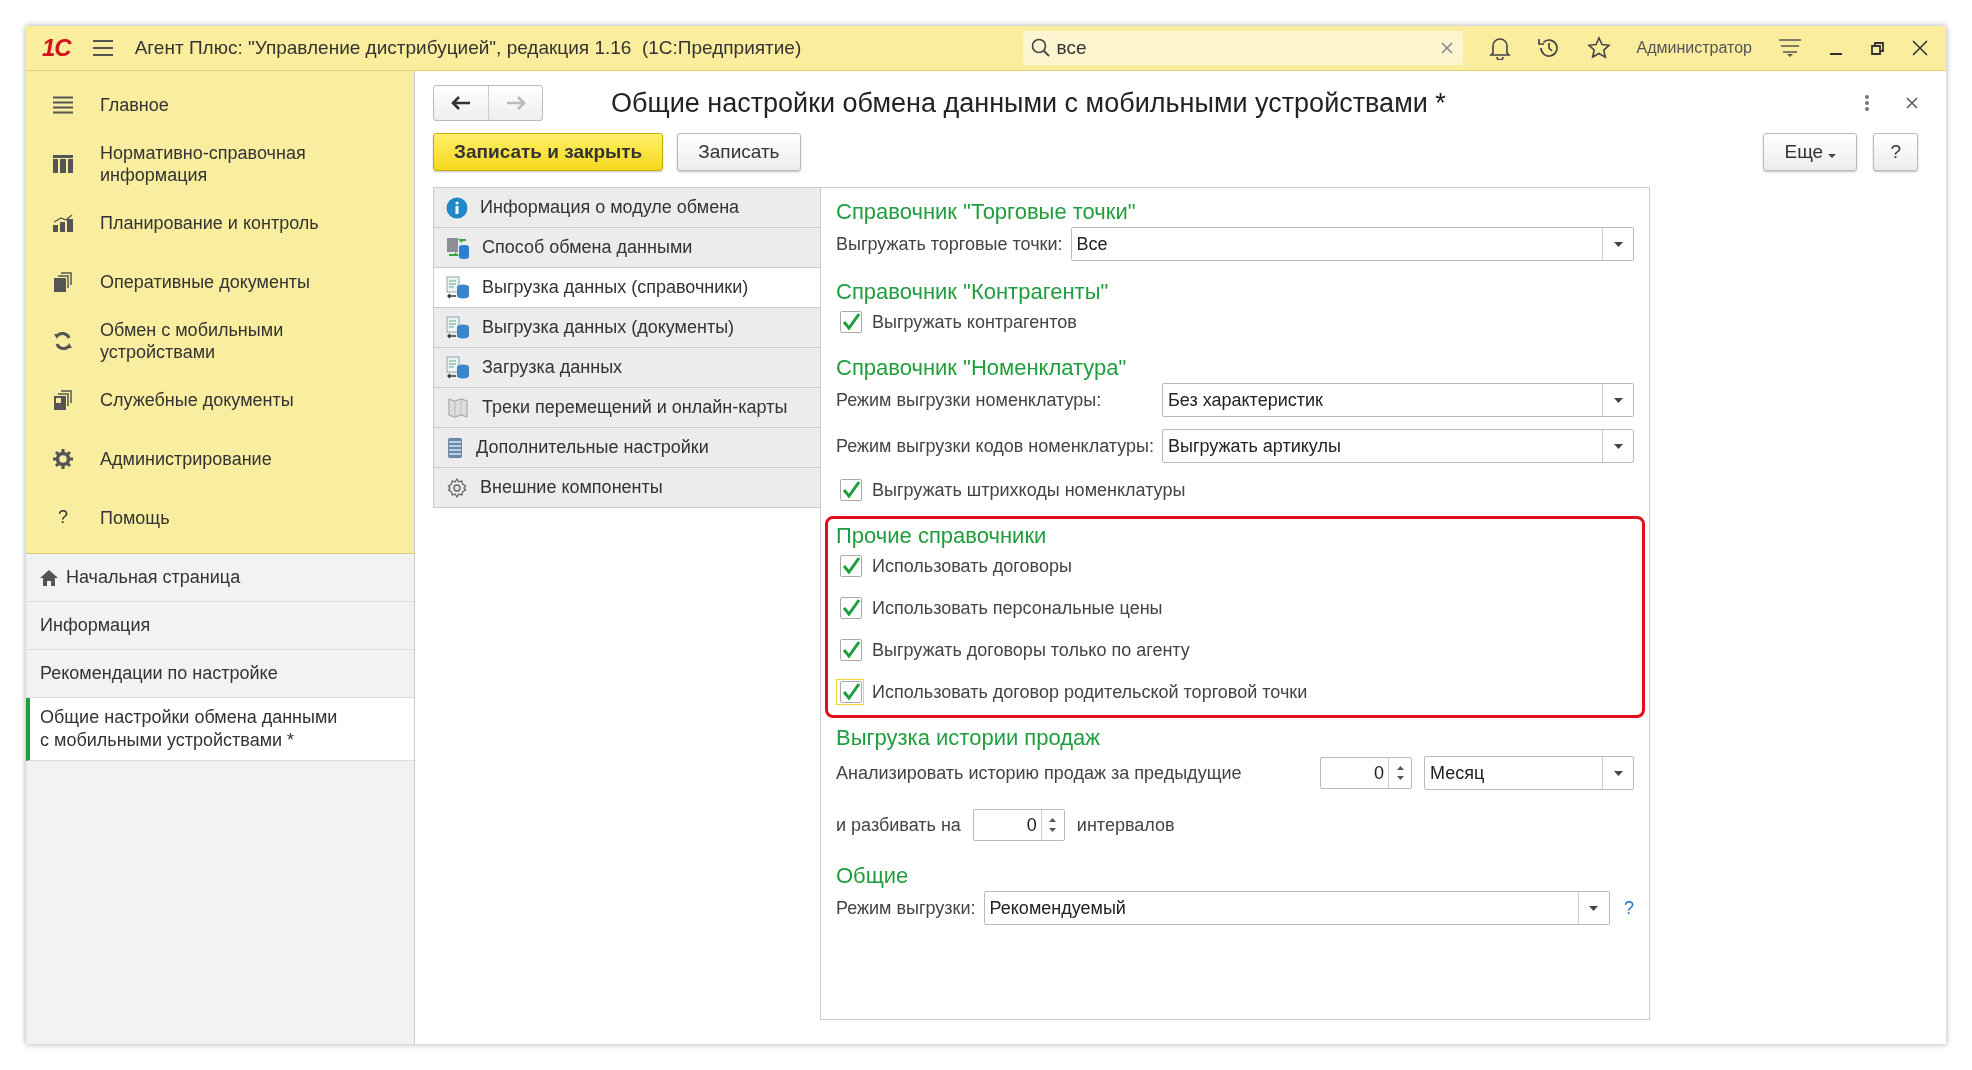  Describe the element at coordinates (220, 222) in the screenshot. I see `sidebar-item: Планирование и контроль` at that location.